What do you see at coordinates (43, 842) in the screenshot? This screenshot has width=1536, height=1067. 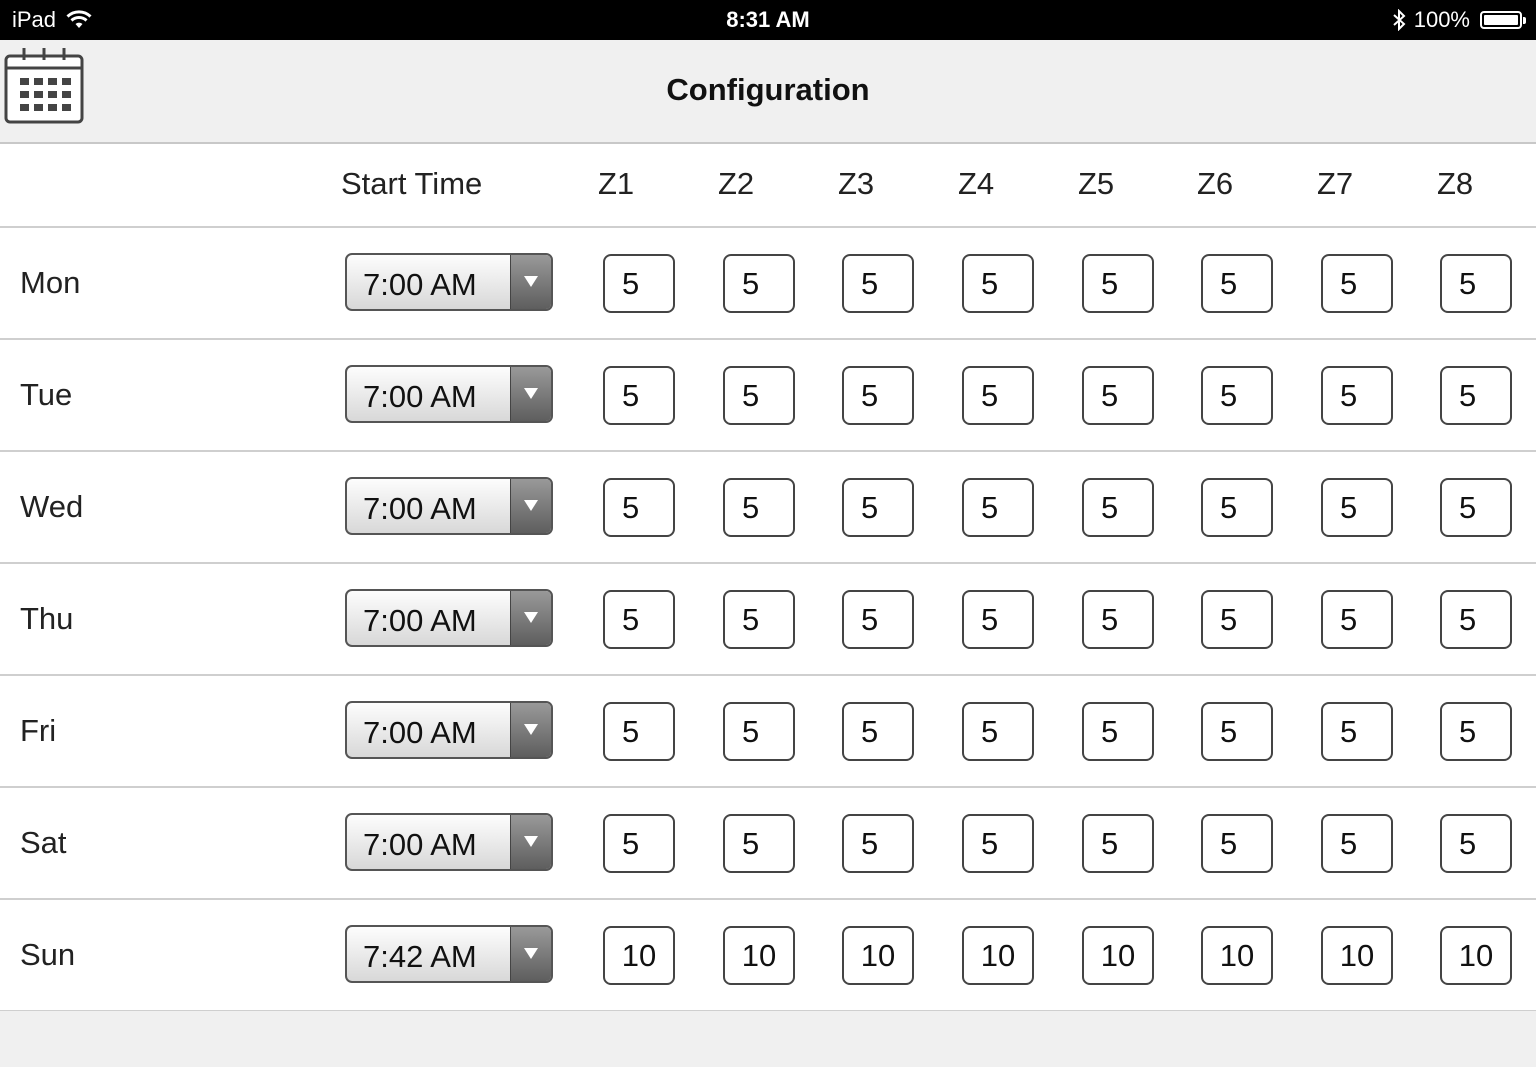 I see `day-label: Sat` at bounding box center [43, 842].